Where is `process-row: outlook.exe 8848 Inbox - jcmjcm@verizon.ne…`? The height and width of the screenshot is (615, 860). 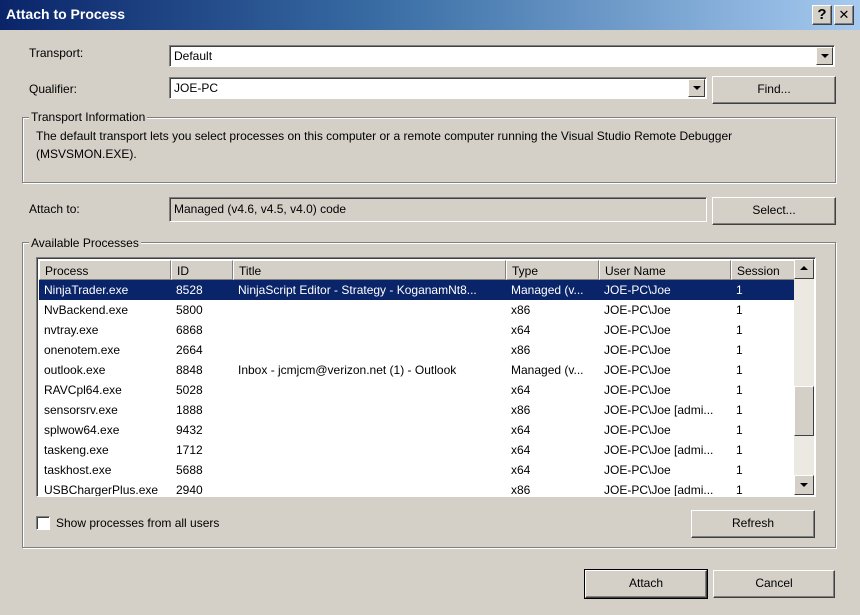
process-row: outlook.exe 8848 Inbox - jcmjcm@verizon.ne… is located at coordinates (417, 370).